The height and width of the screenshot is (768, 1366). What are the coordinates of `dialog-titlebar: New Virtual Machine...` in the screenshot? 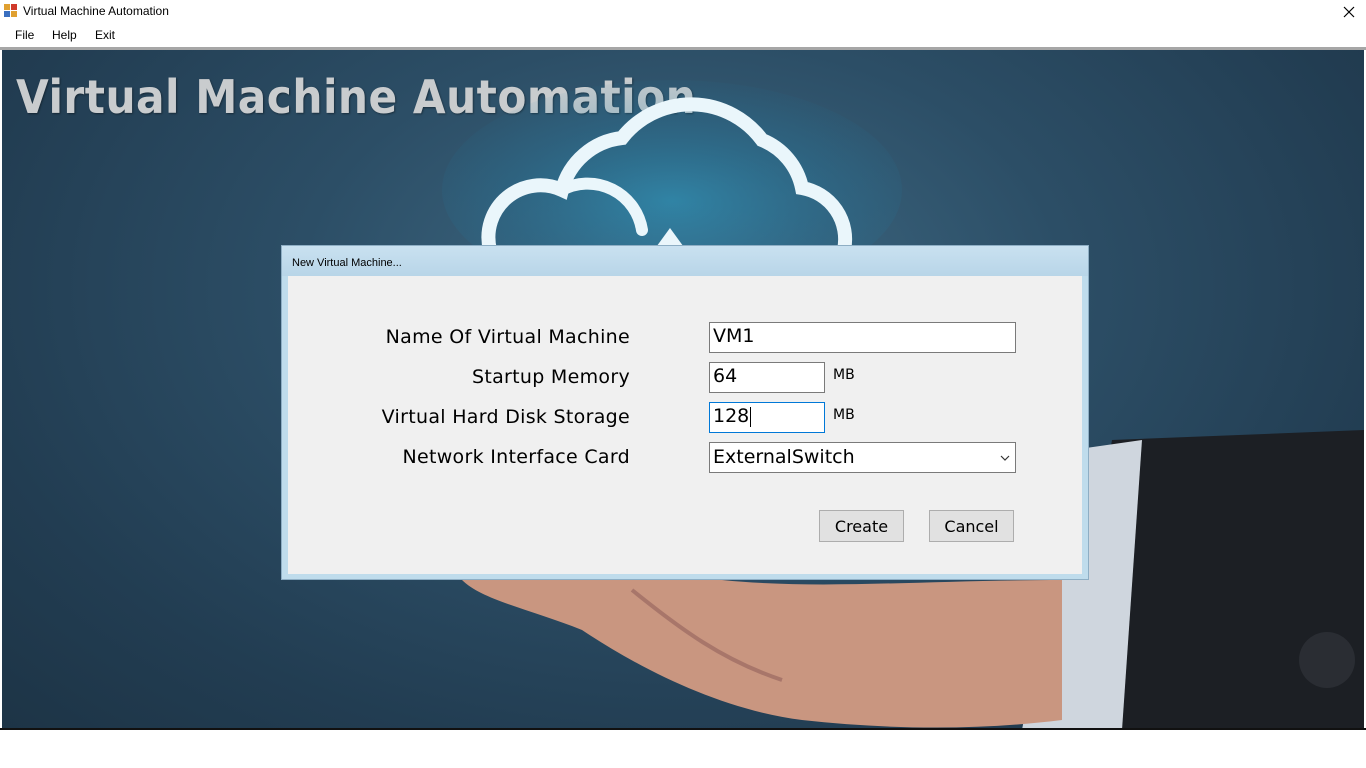 It's located at (685, 261).